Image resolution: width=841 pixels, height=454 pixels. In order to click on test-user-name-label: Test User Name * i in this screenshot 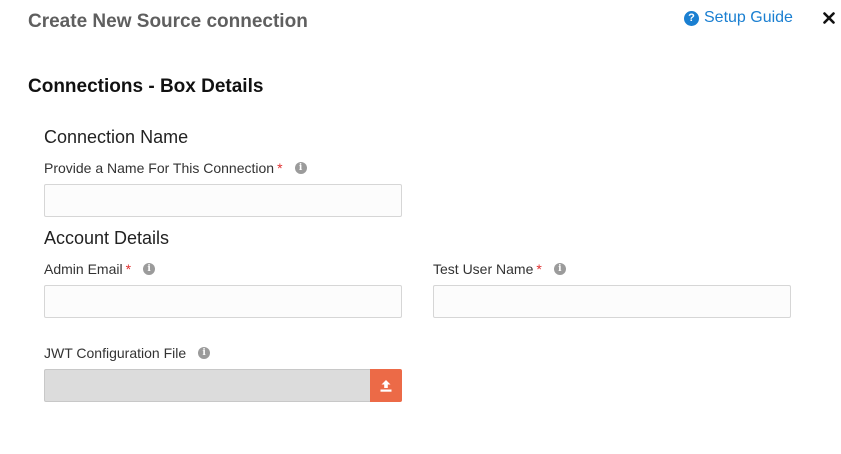, I will do `click(499, 269)`.